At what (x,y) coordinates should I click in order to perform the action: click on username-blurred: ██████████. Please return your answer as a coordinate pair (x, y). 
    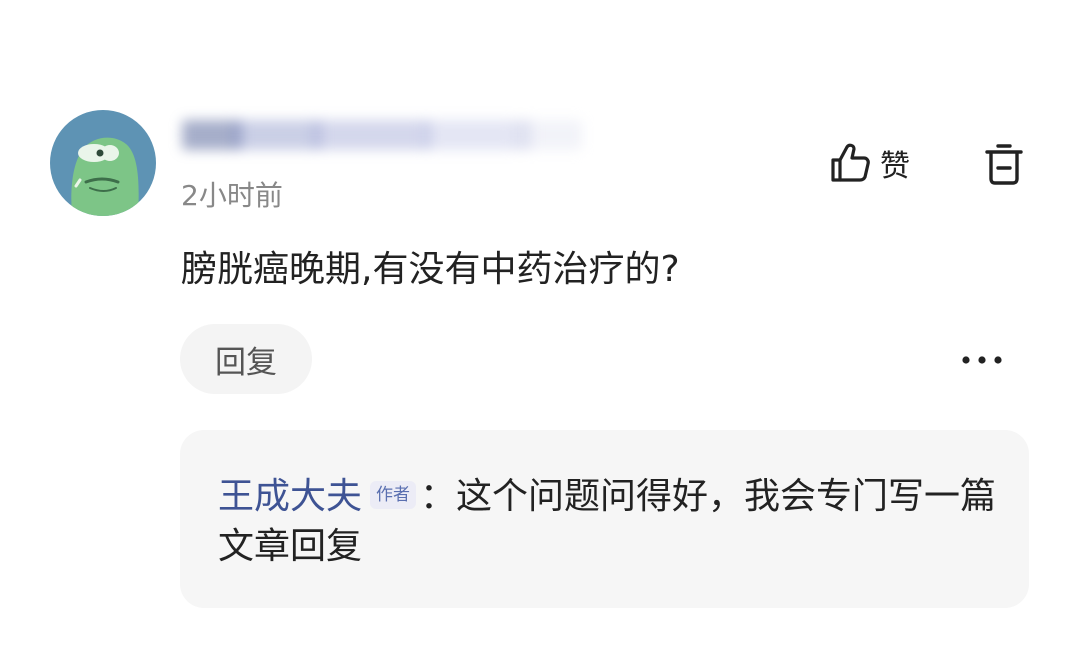
    Looking at the image, I should click on (387, 137).